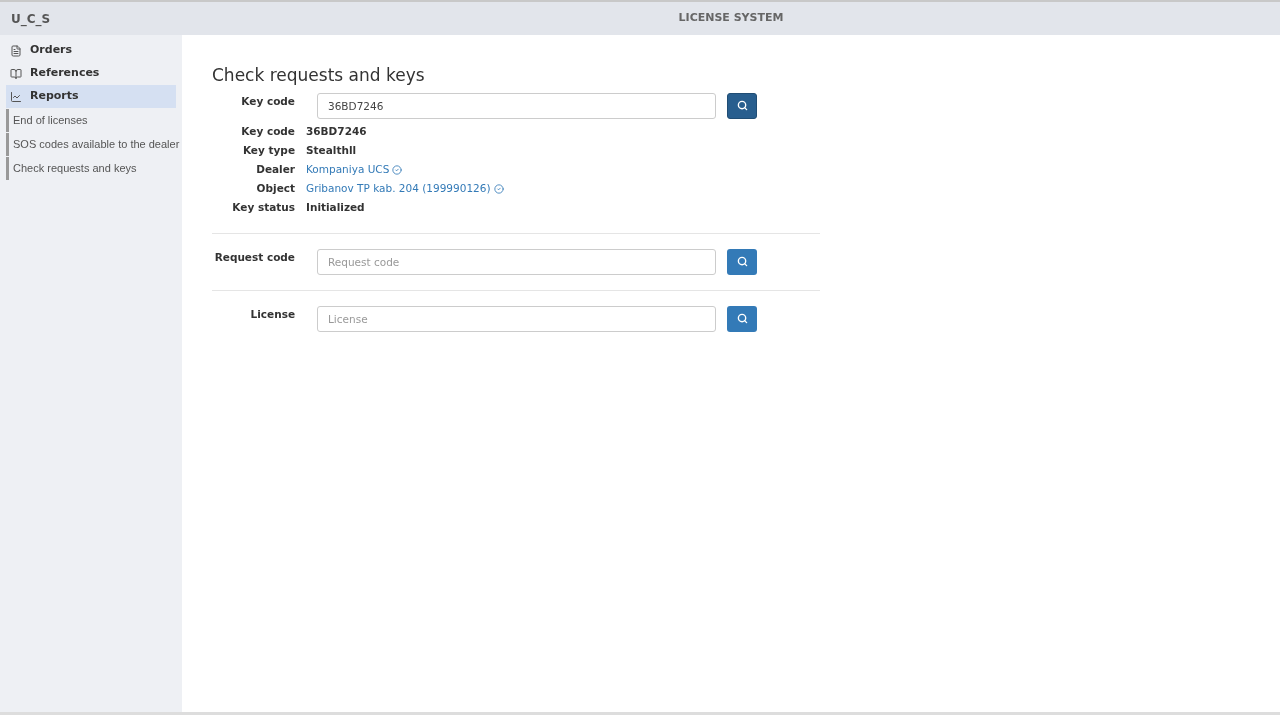 Image resolution: width=1280 pixels, height=715 pixels. What do you see at coordinates (272, 314) in the screenshot?
I see `field-label: License` at bounding box center [272, 314].